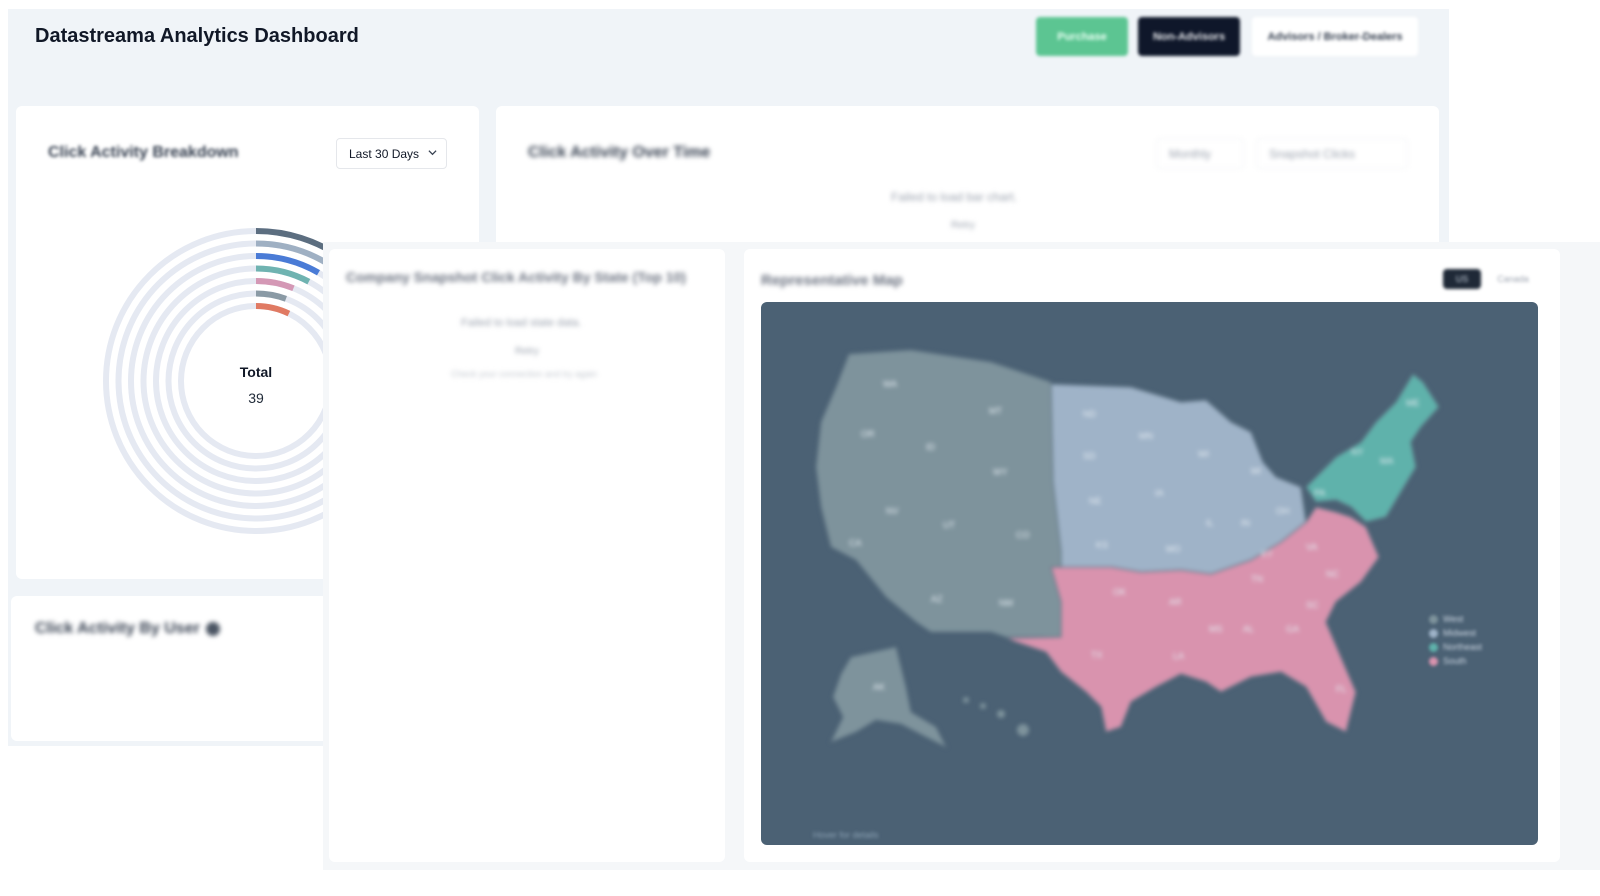 The width and height of the screenshot is (1600, 896). What do you see at coordinates (1216, 629) in the screenshot?
I see `svg-text: MS` at bounding box center [1216, 629].